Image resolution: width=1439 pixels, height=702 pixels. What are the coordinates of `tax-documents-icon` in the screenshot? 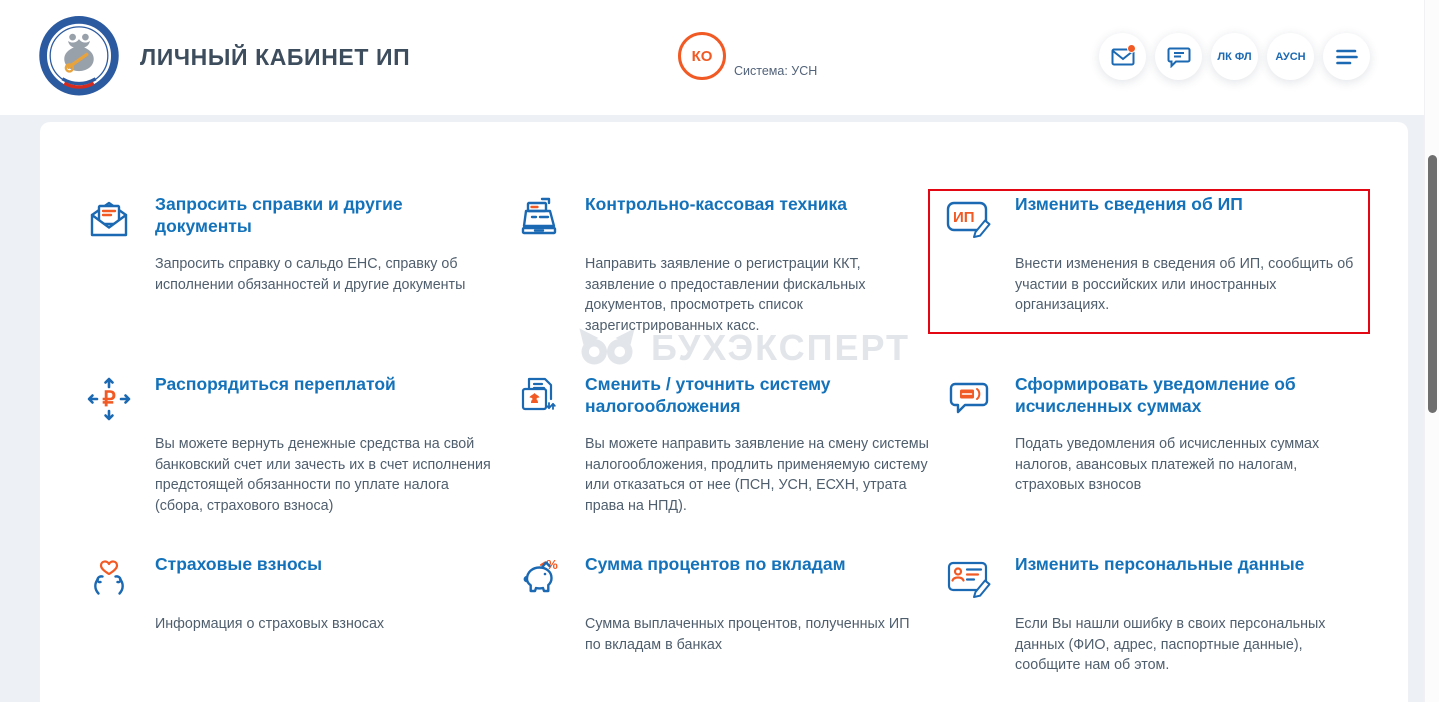 It's located at (539, 464).